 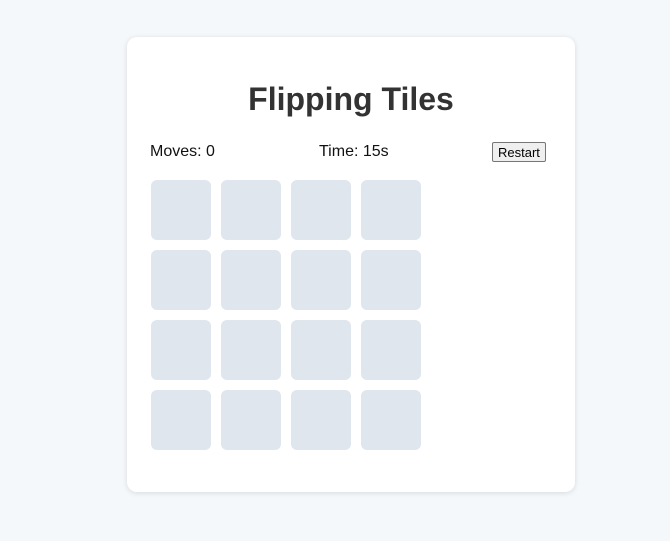 I want to click on game-title: Flipping Tiles, so click(x=351, y=99).